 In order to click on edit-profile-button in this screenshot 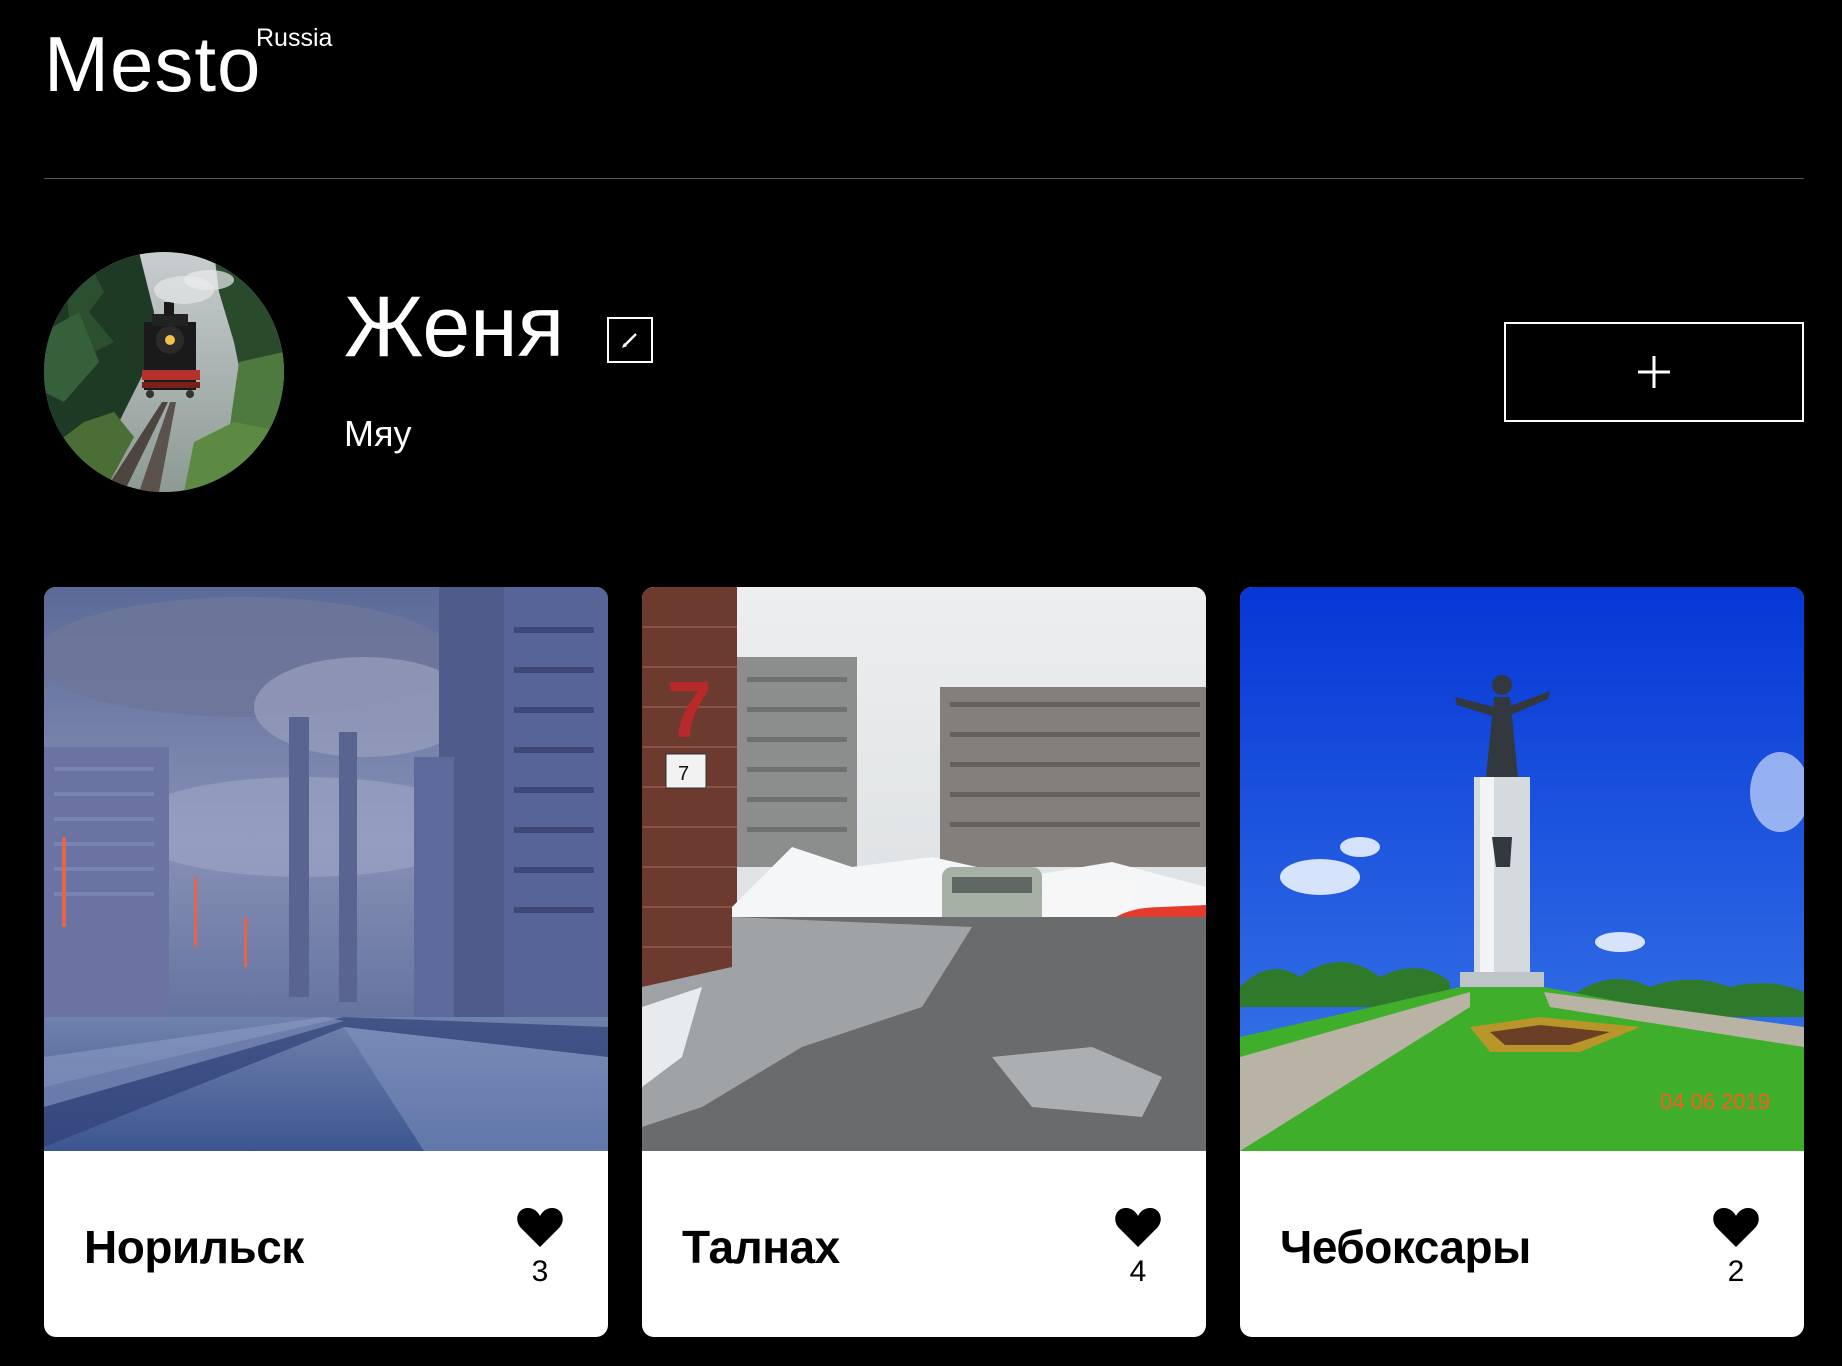, I will do `click(630, 340)`.